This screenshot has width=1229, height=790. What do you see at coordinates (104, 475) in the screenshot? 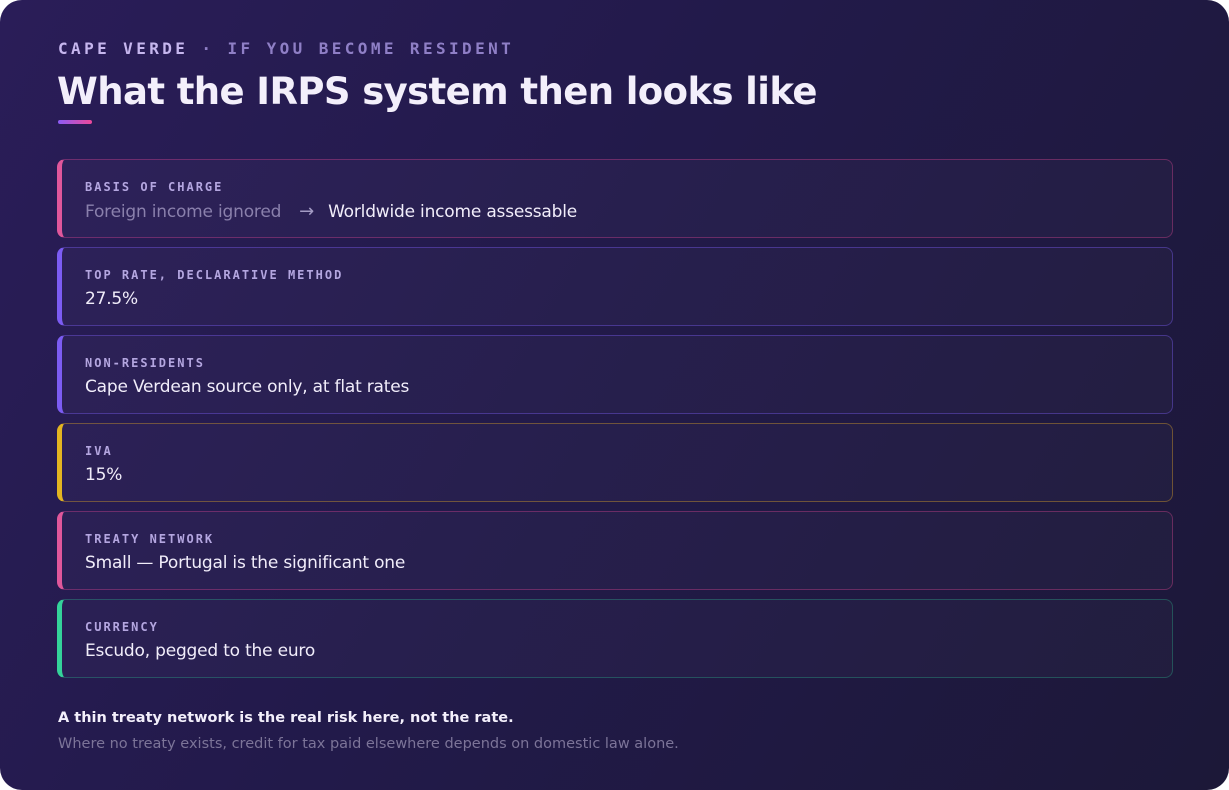
I see `fact-value: 15%` at bounding box center [104, 475].